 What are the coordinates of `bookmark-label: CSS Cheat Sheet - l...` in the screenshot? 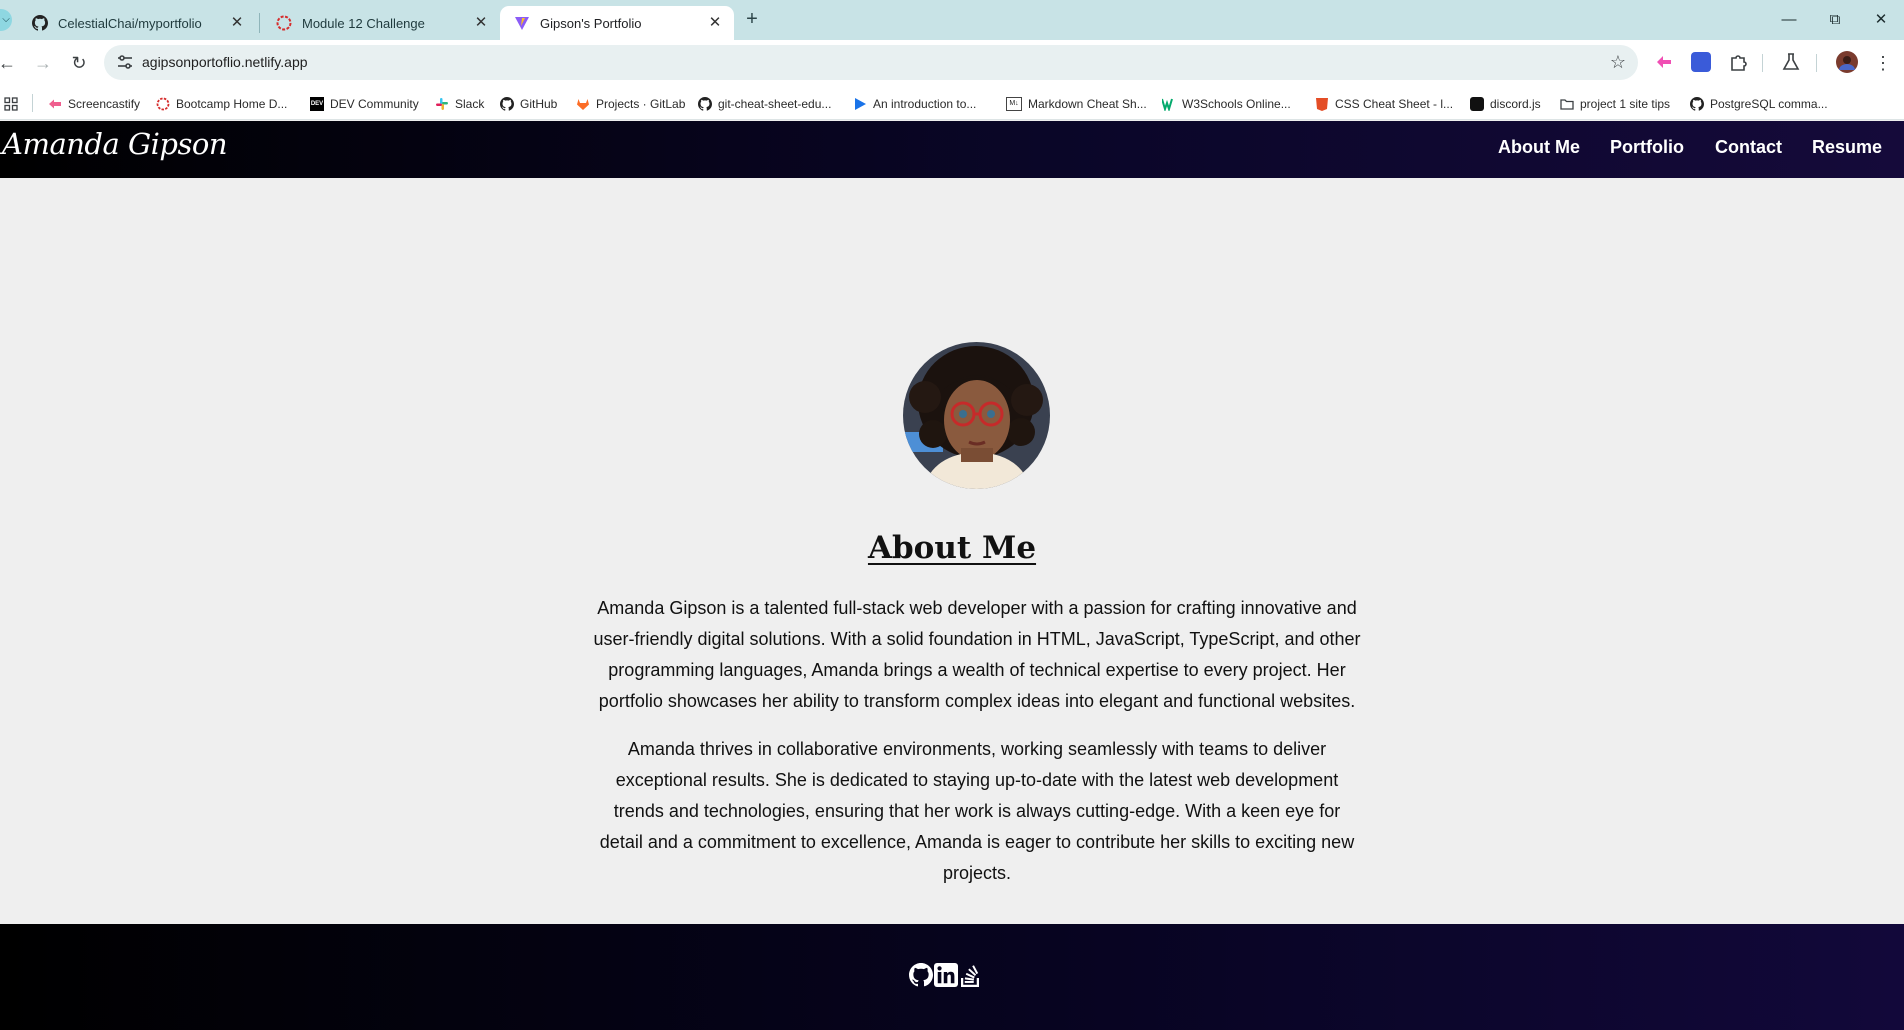 It's located at (1394, 104).